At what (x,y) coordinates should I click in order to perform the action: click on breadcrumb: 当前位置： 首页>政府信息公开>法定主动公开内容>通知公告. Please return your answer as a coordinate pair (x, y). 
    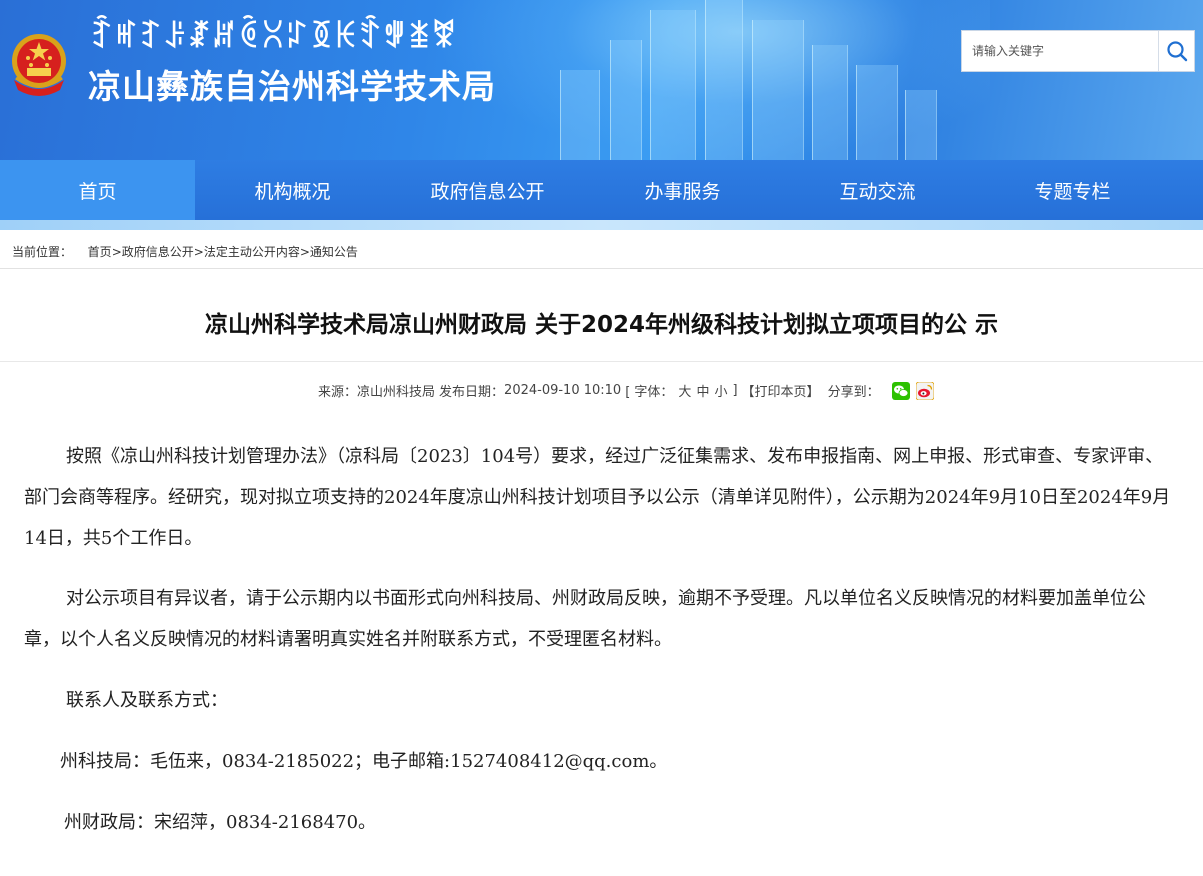
    Looking at the image, I should click on (185, 251).